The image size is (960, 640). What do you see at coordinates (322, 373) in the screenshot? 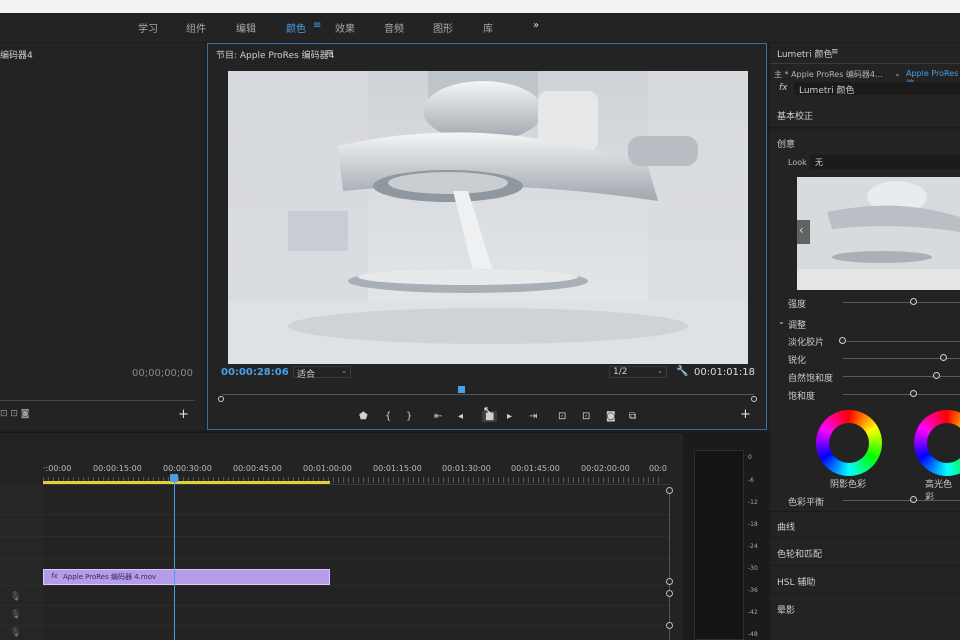
I see `fit-dropdown: 适合 ⌄` at bounding box center [322, 373].